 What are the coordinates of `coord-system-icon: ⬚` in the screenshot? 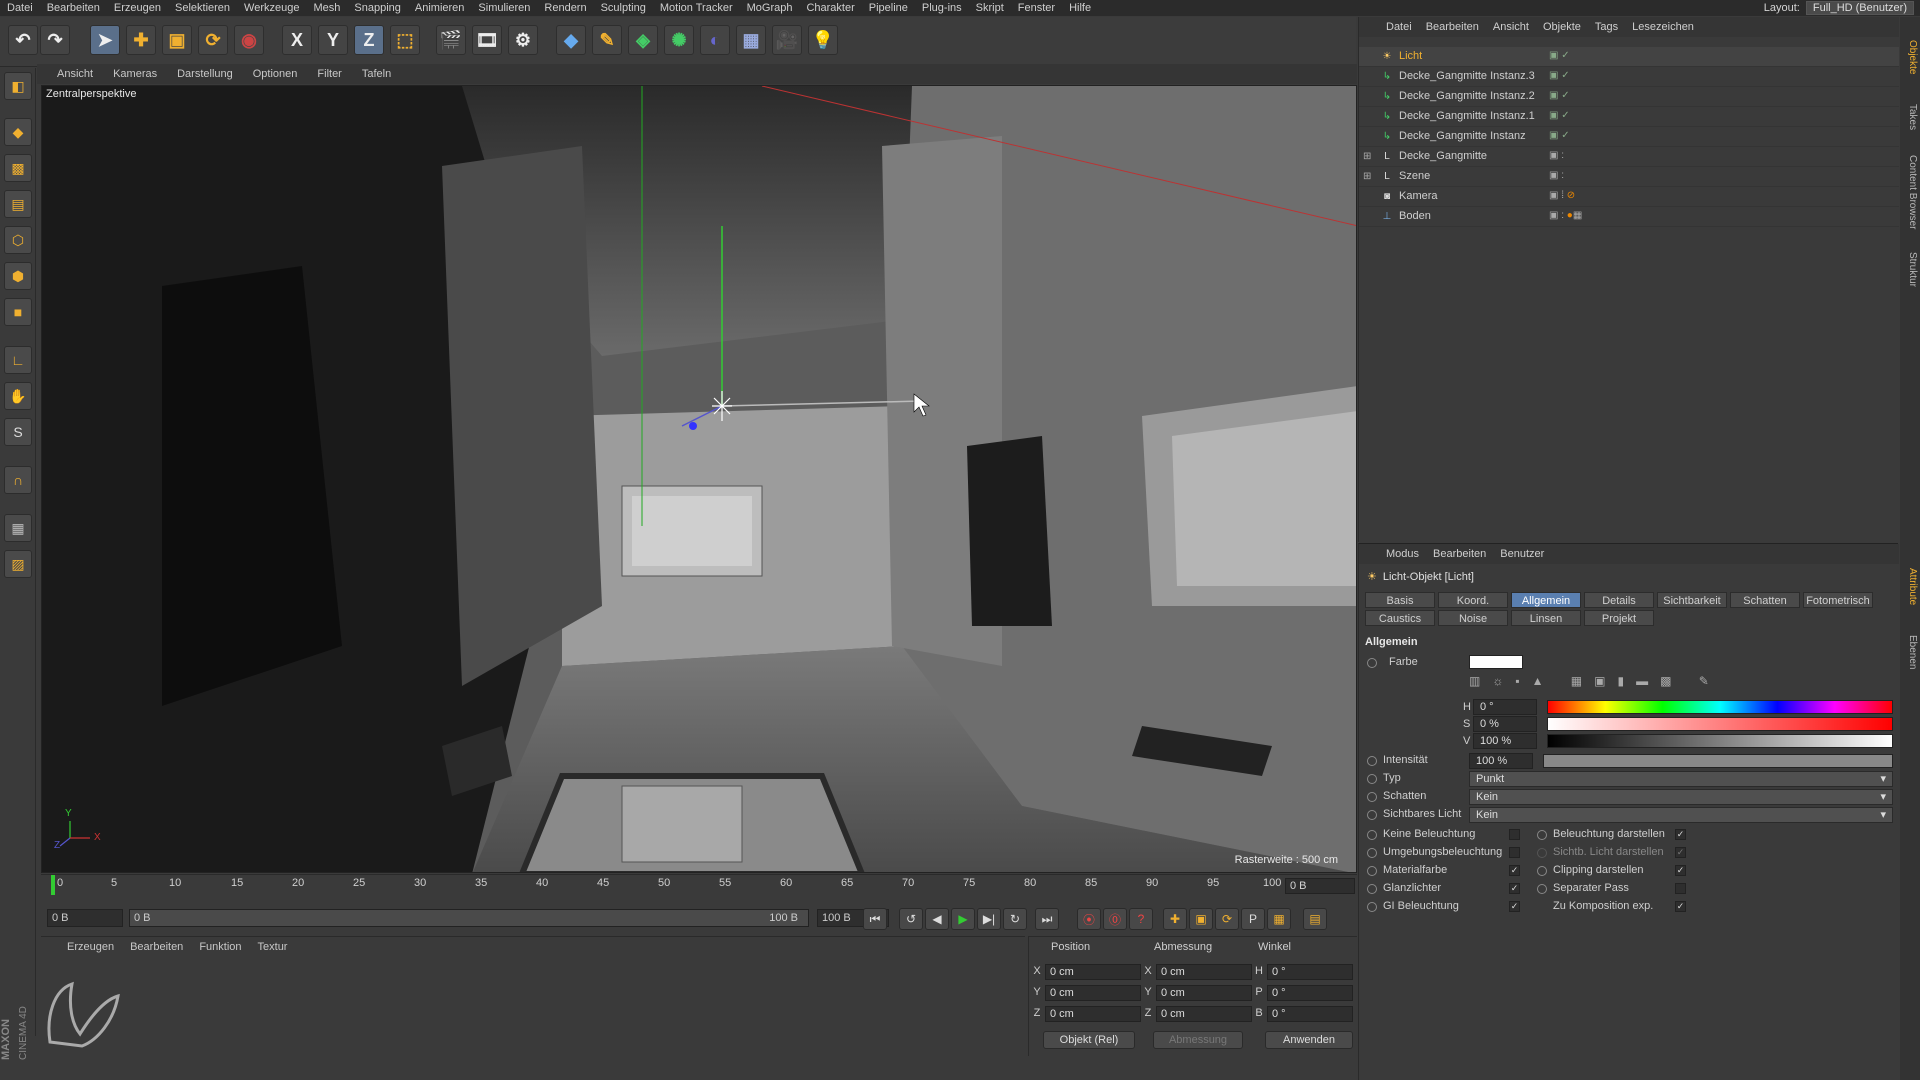 It's located at (405, 40).